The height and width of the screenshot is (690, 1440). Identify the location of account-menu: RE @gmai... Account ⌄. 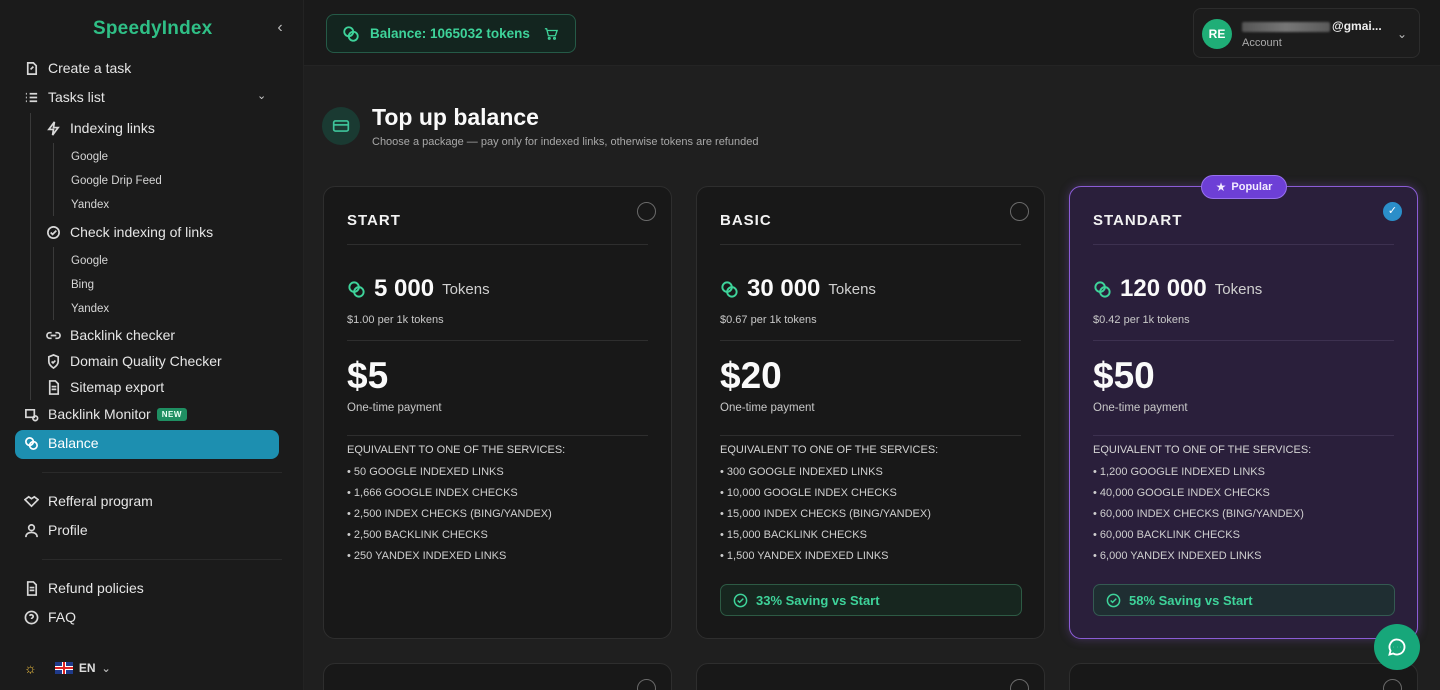
(1306, 33).